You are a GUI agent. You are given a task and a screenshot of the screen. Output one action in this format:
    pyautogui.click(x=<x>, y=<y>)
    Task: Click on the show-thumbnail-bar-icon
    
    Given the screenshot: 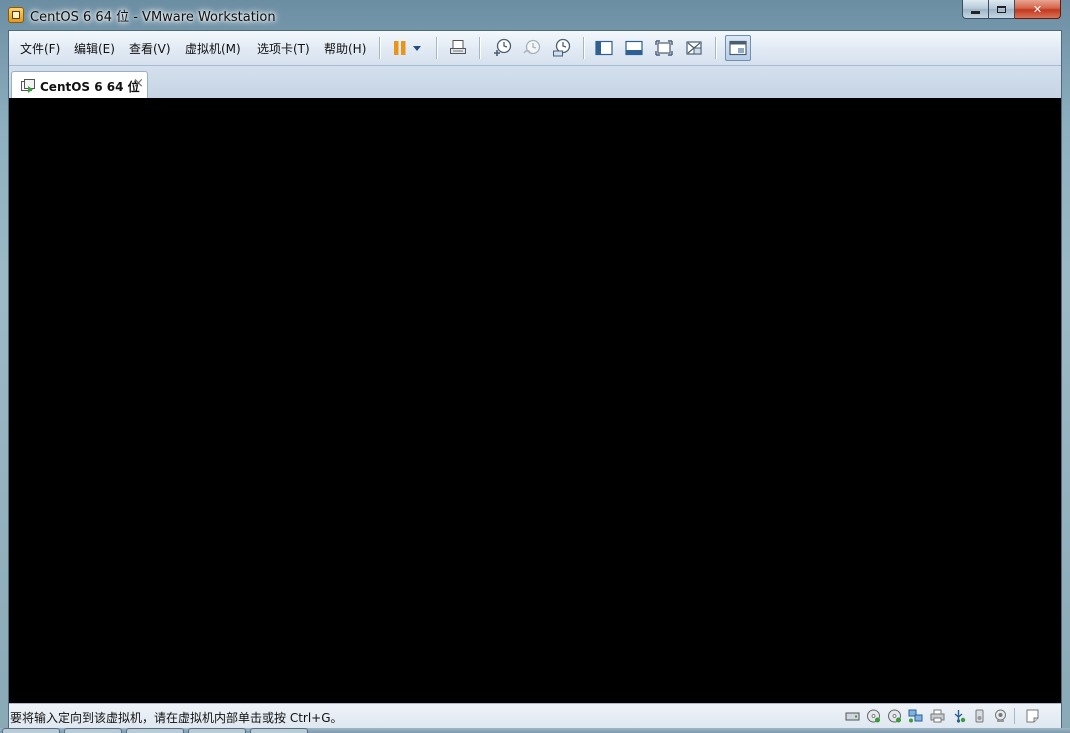 What is the action you would take?
    pyautogui.click(x=634, y=48)
    